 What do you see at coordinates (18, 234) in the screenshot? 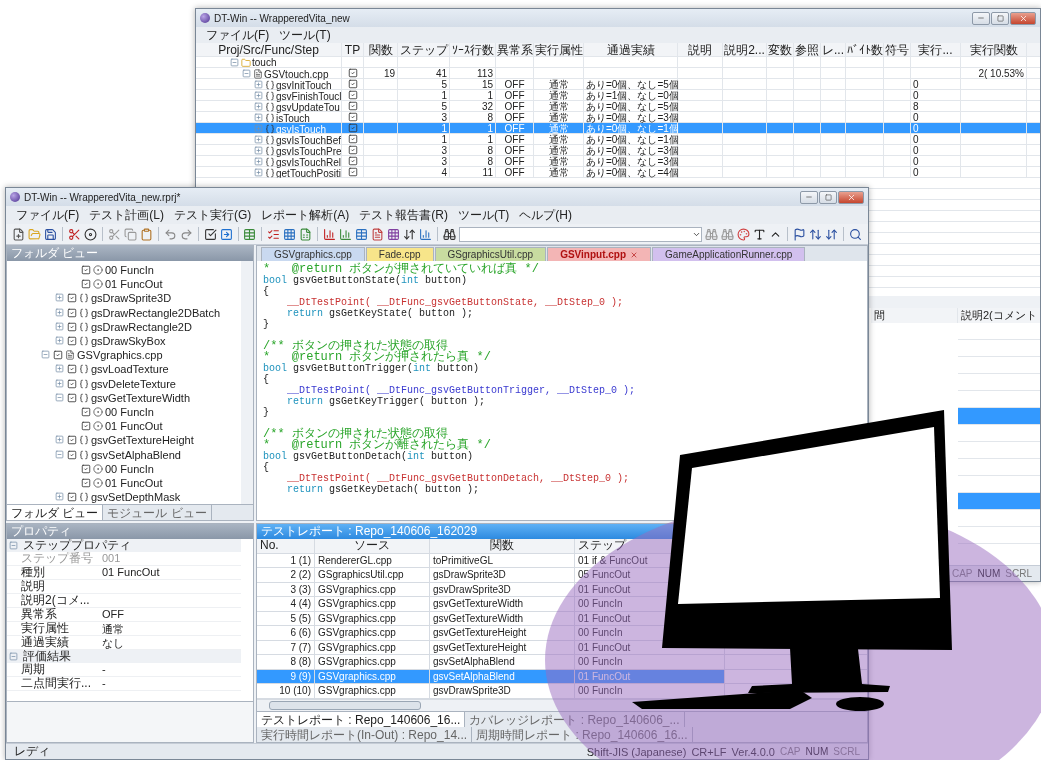
I see `new-file-icon` at bounding box center [18, 234].